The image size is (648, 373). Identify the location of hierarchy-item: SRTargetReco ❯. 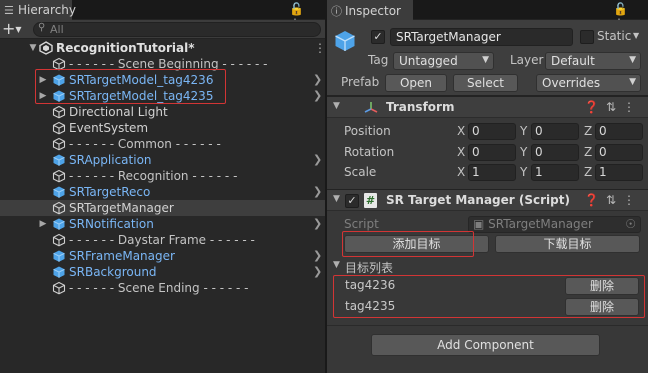
(162, 192).